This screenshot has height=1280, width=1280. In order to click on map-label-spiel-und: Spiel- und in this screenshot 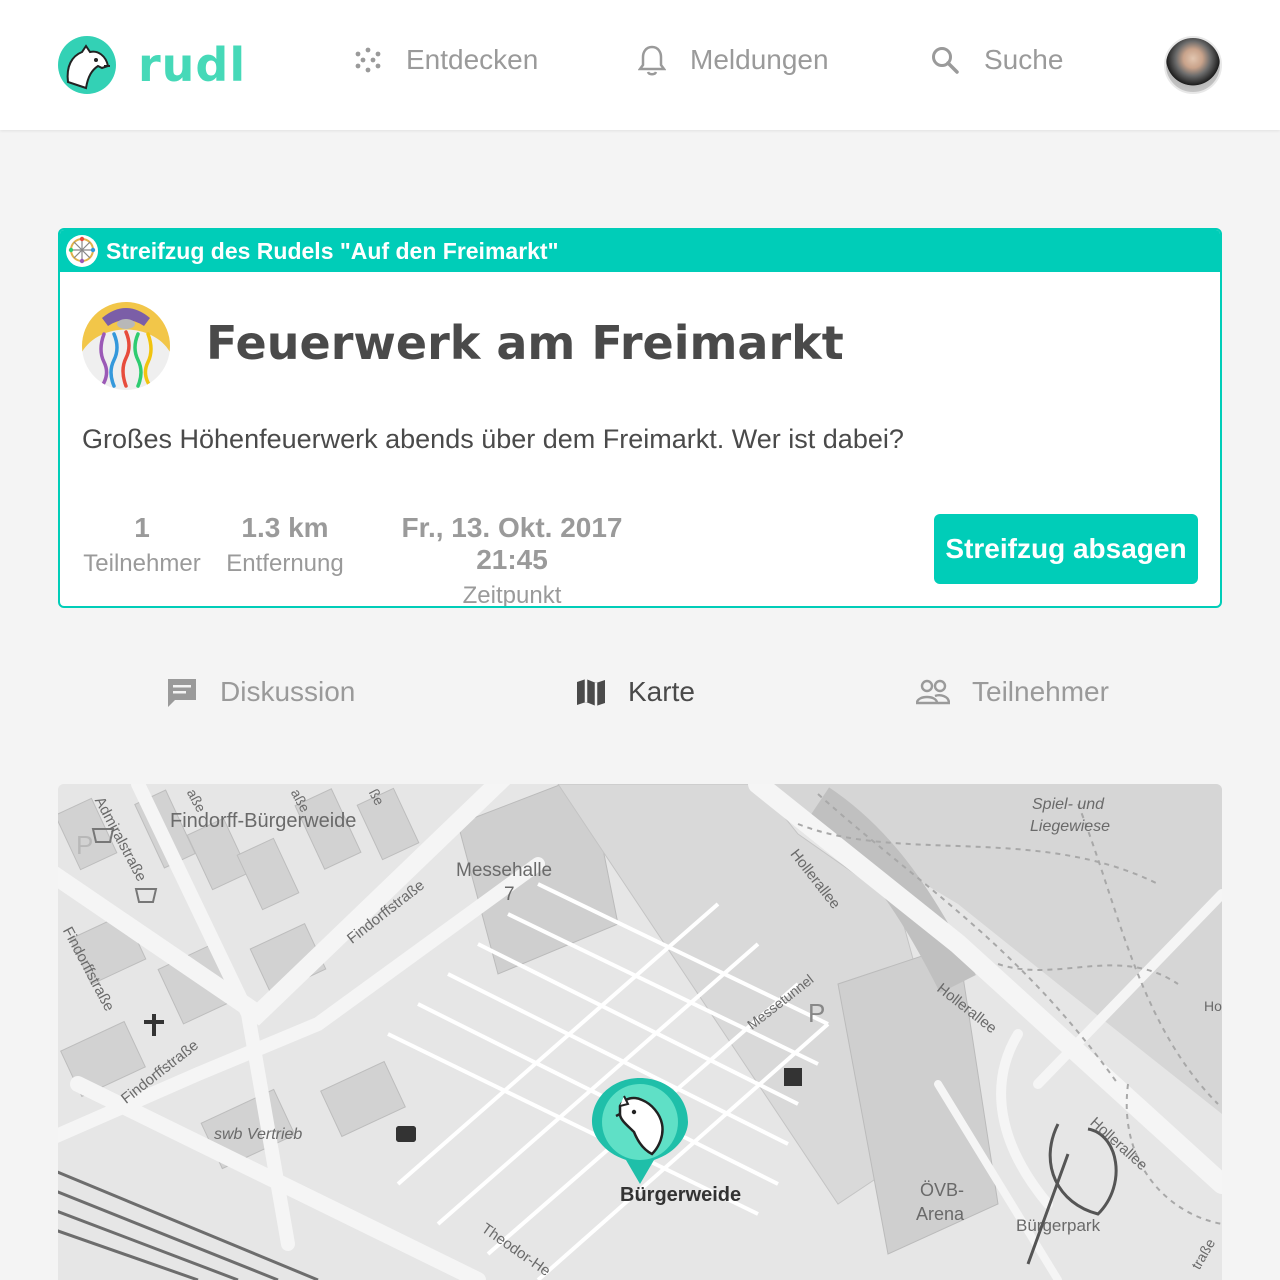, I will do `click(1068, 804)`.